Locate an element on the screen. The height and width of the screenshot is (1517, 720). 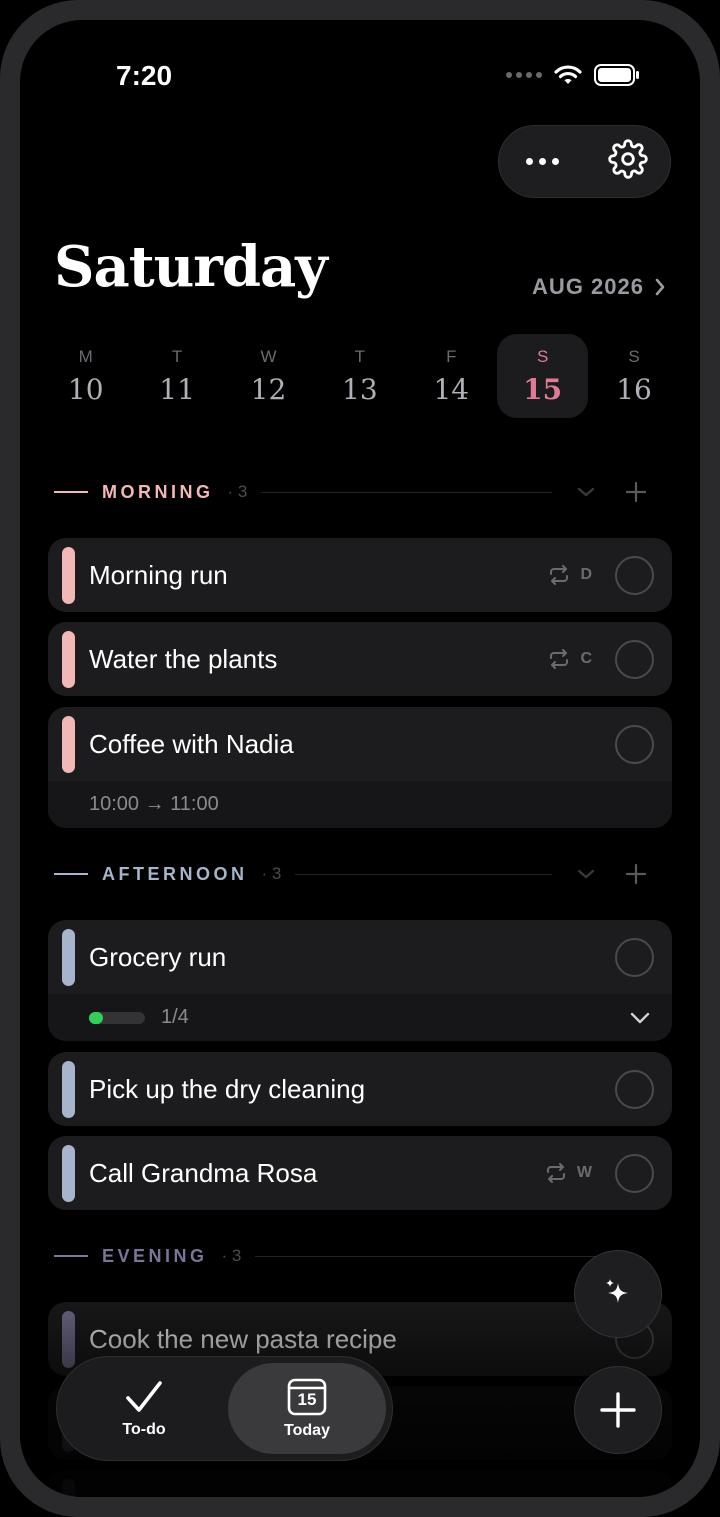
task-card: Water the plants C is located at coordinates (360, 659).